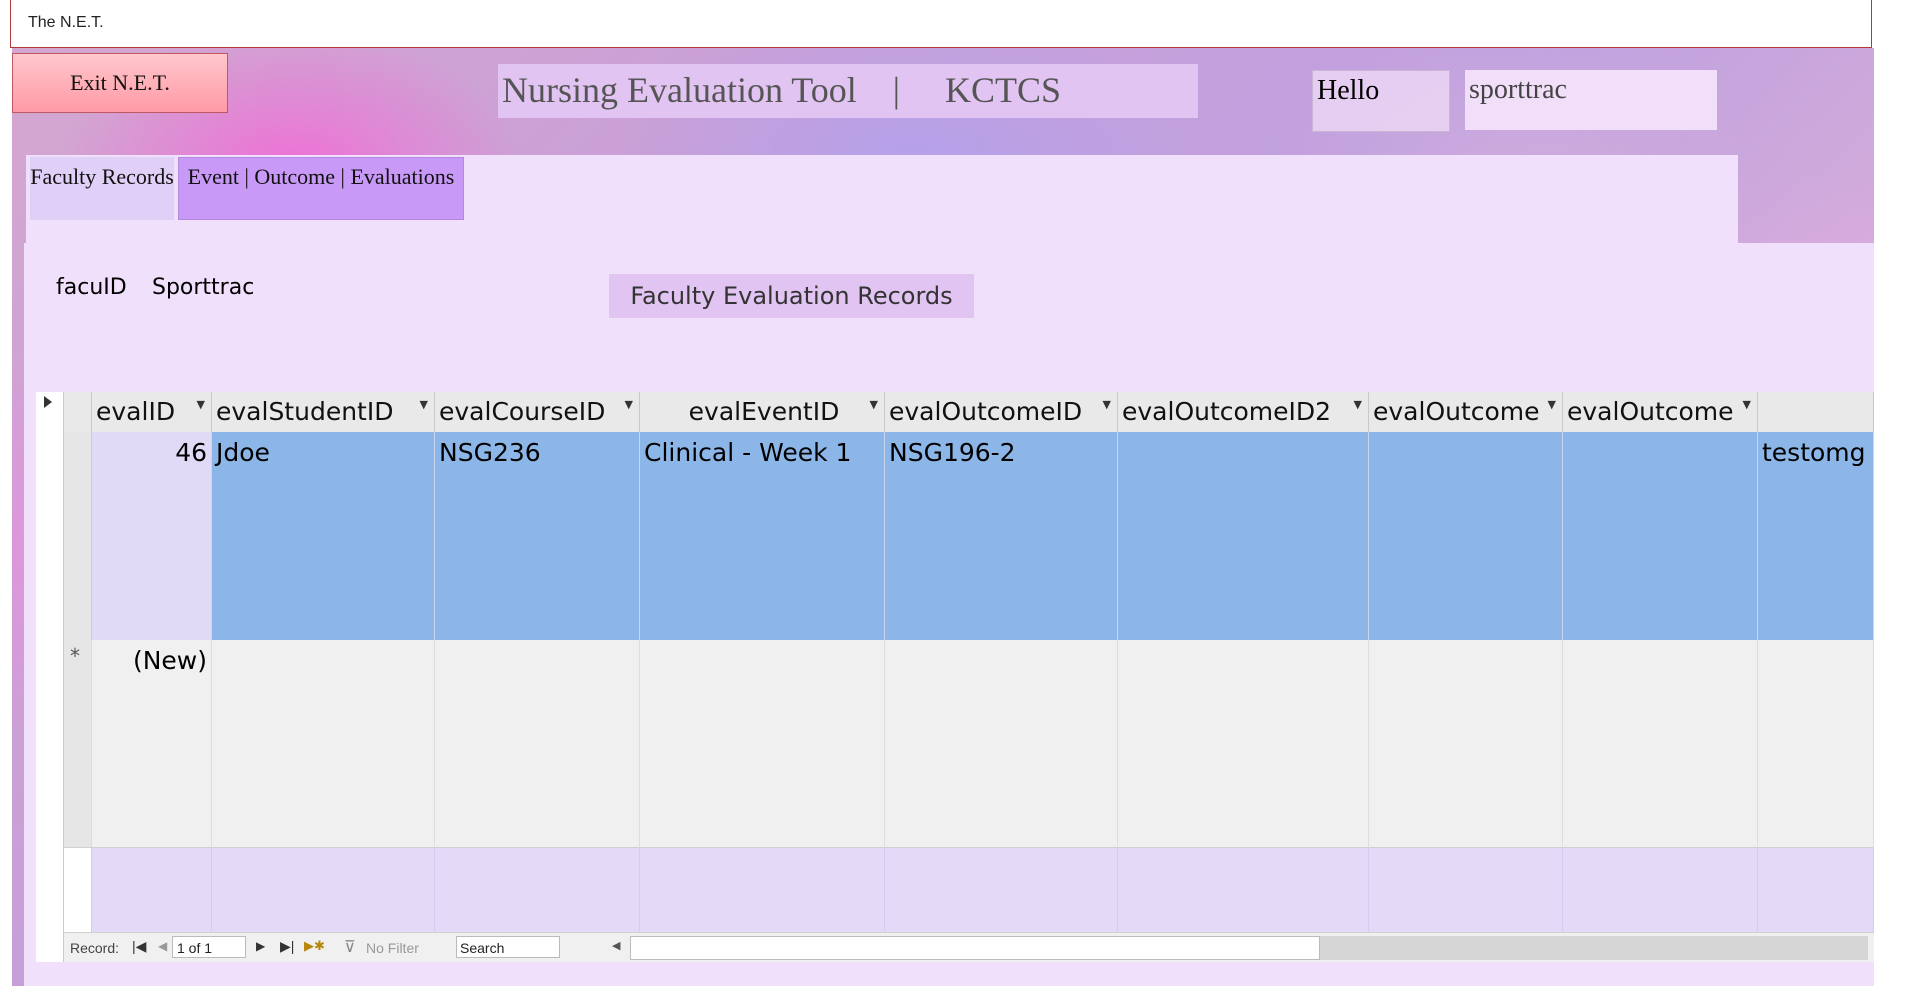  What do you see at coordinates (209, 947) in the screenshot?
I see `current-record-field: 1 of 1` at bounding box center [209, 947].